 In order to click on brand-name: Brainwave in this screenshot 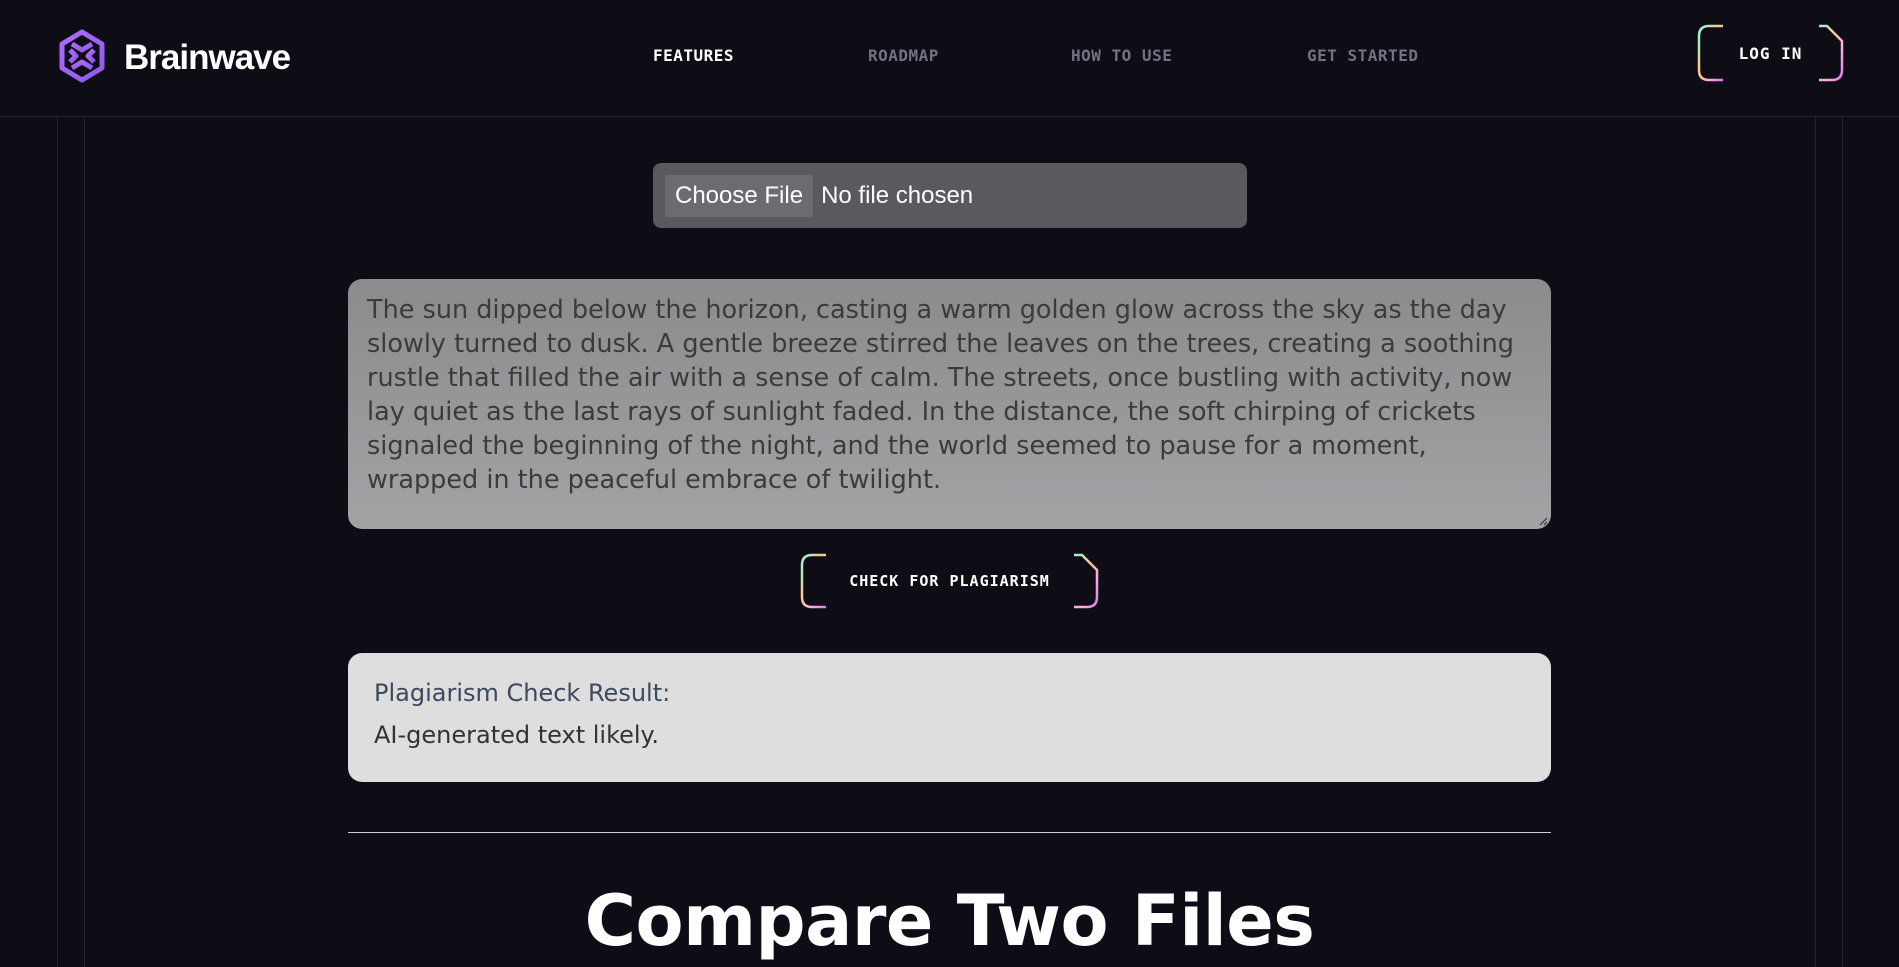, I will do `click(207, 57)`.